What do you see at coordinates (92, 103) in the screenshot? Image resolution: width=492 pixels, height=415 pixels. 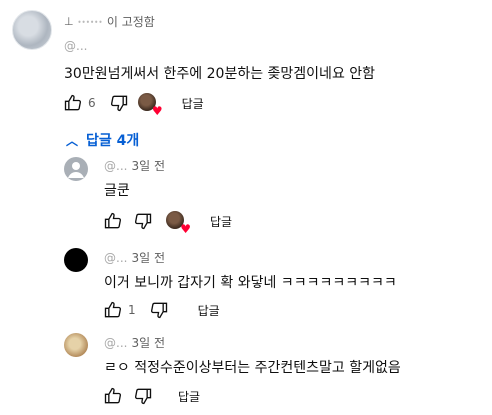 I see `like-count: 6` at bounding box center [92, 103].